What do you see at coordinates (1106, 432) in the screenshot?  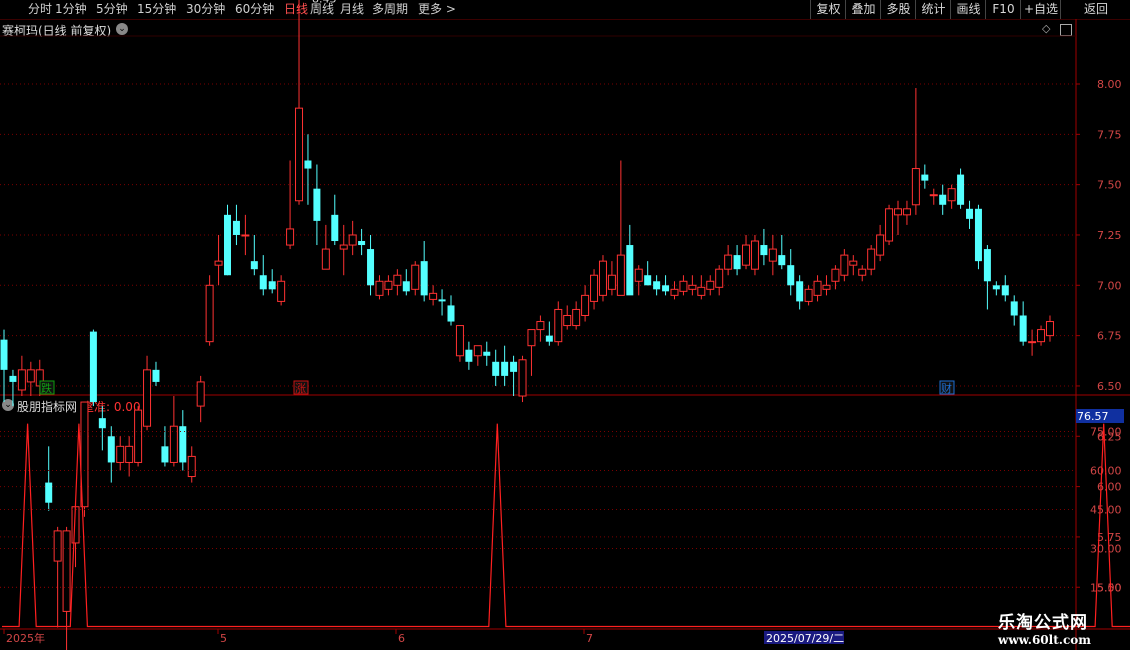 I see `indicator-axis-label: 75.00` at bounding box center [1106, 432].